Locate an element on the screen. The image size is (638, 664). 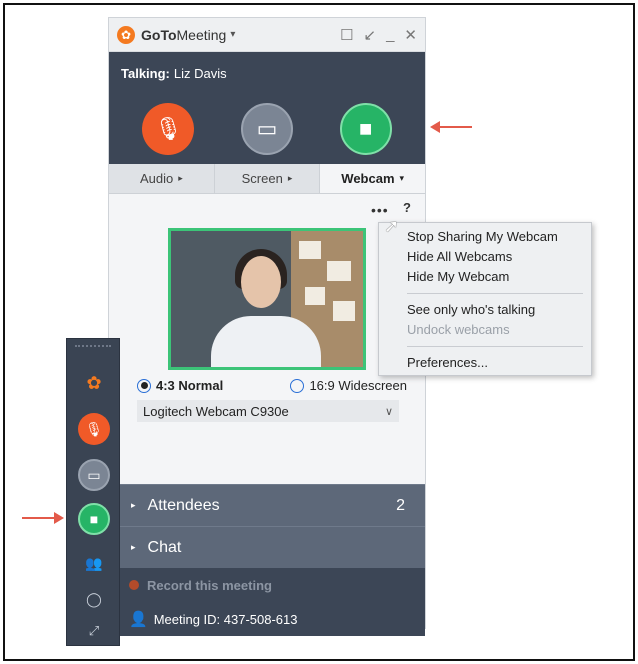
tab-bar: Audio ▸ Screen ▸ Webcam ▾ is located at coordinates (267, 179).